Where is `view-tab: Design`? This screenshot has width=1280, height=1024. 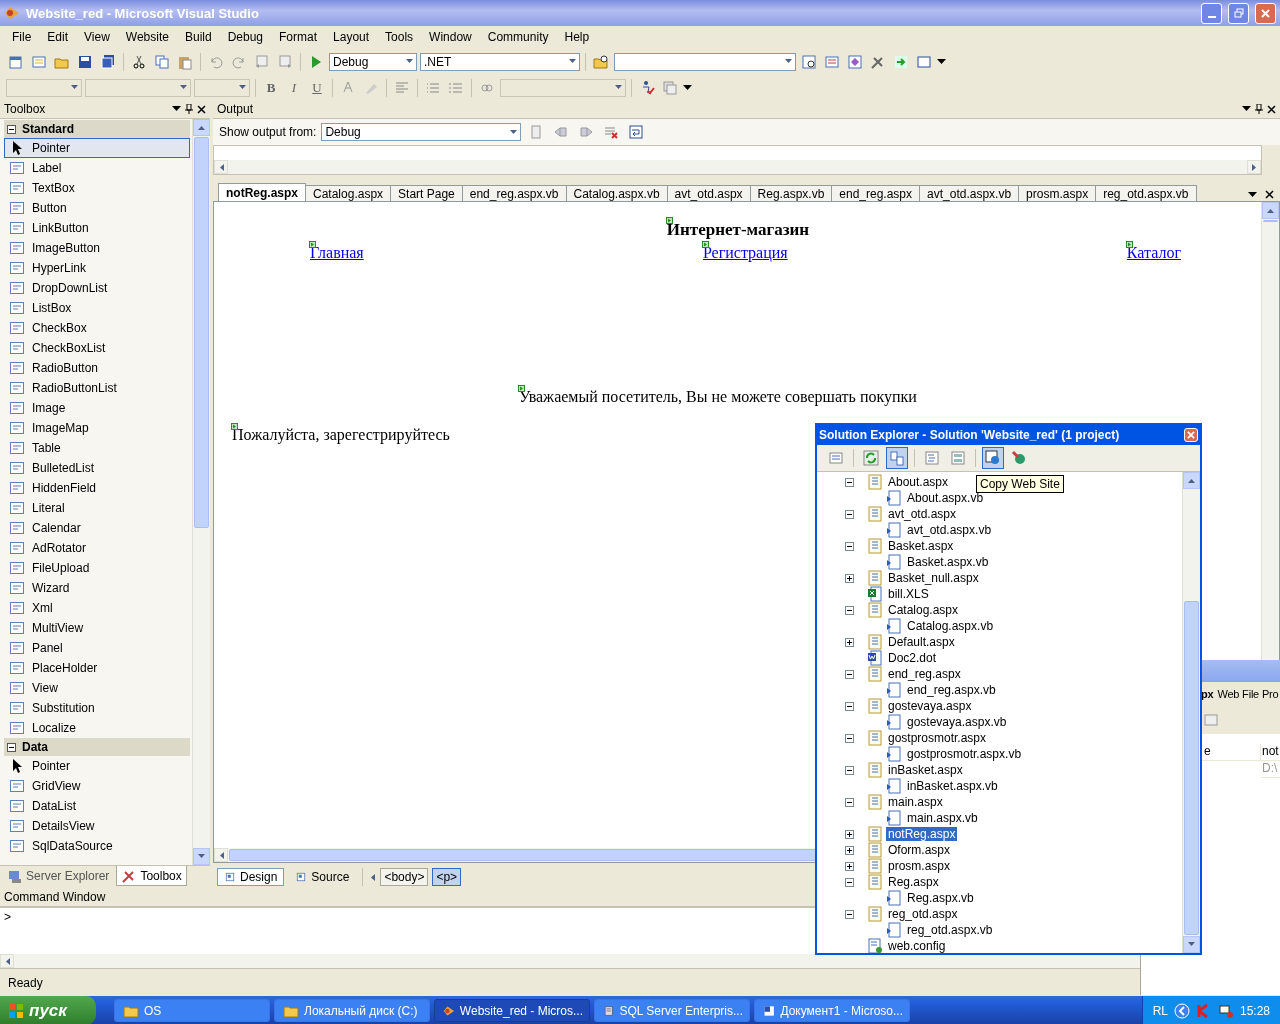 view-tab: Design is located at coordinates (251, 877).